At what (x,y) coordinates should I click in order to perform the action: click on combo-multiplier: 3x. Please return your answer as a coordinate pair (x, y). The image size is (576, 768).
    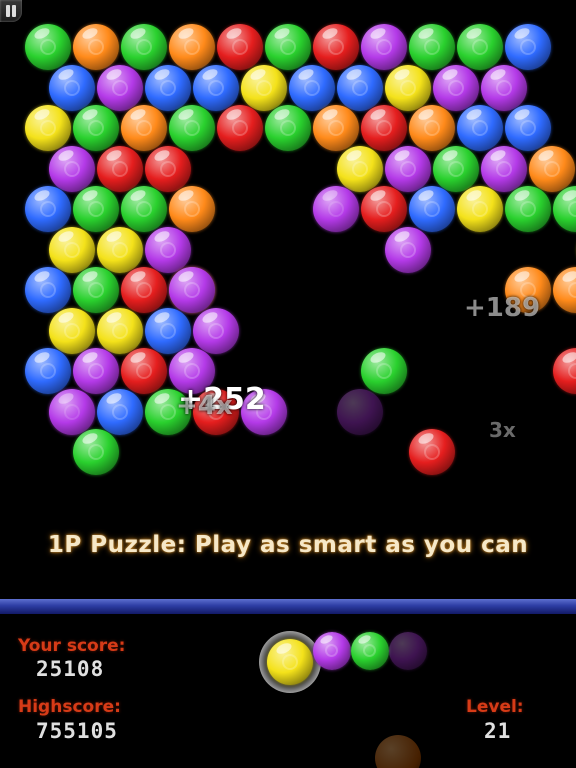
    Looking at the image, I should click on (502, 430).